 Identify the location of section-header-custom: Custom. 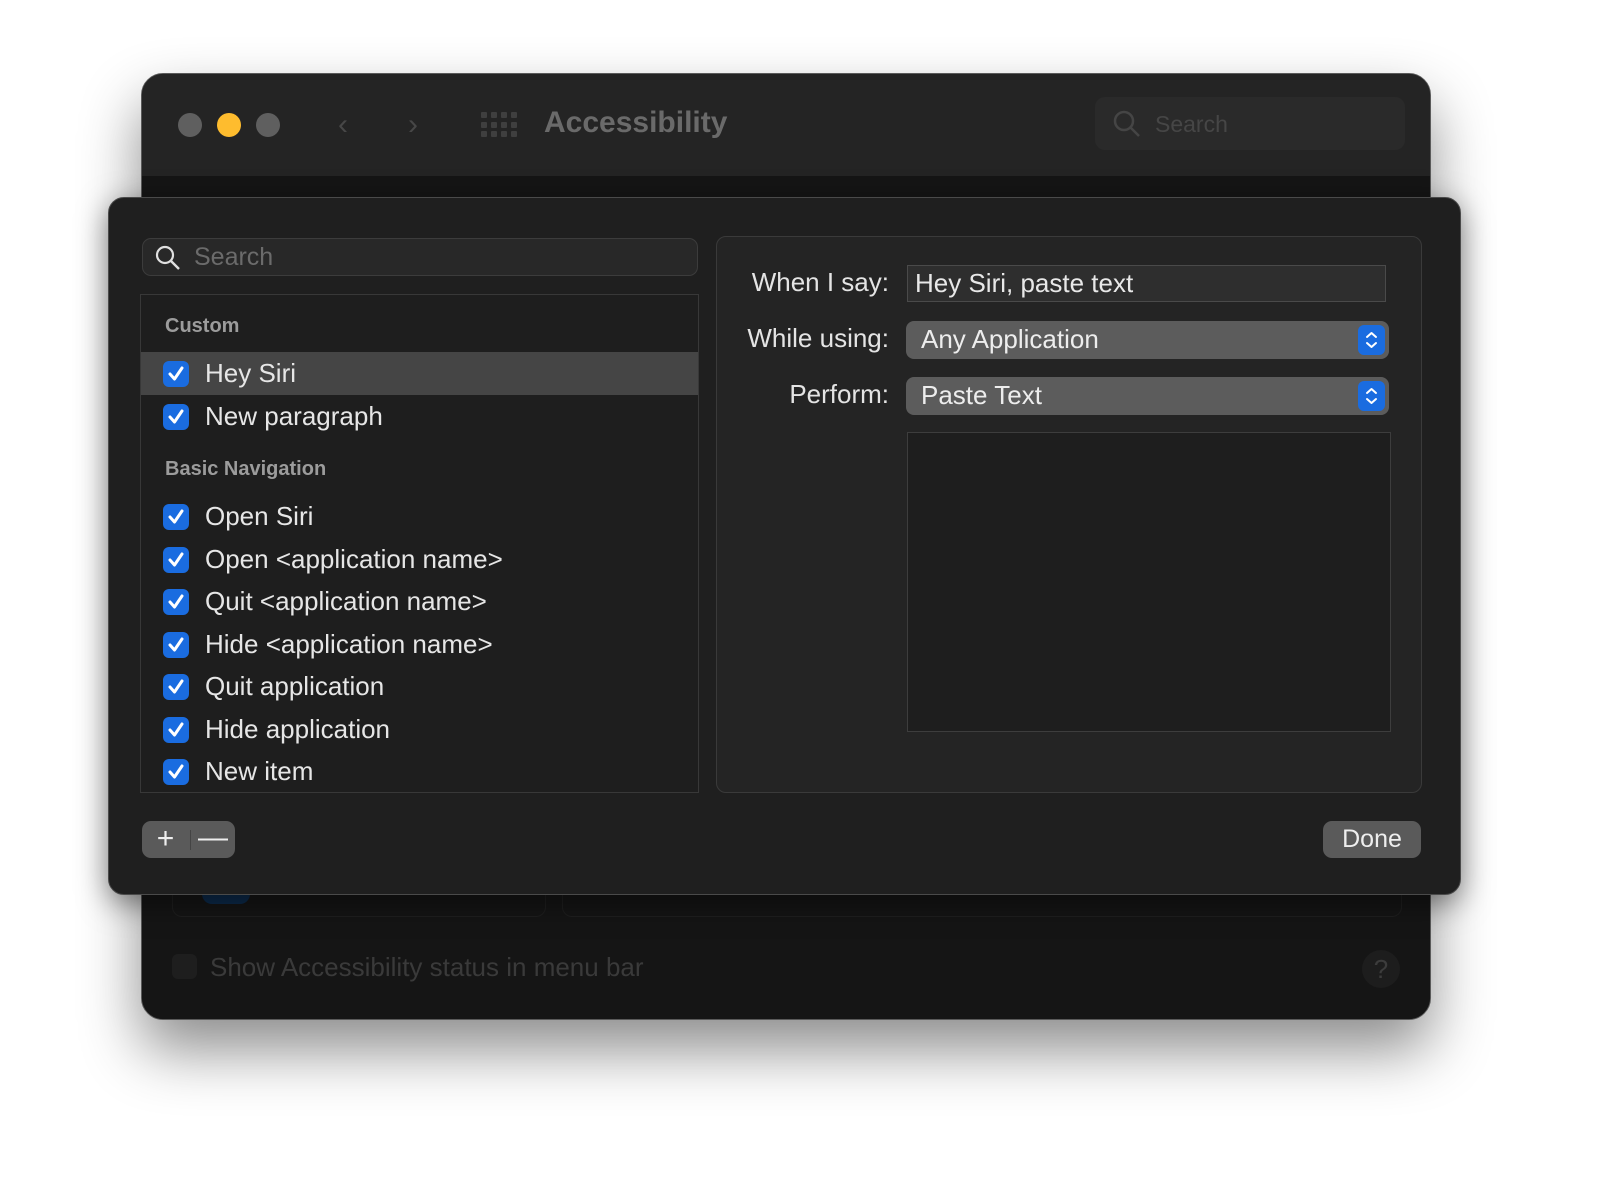
(202, 326).